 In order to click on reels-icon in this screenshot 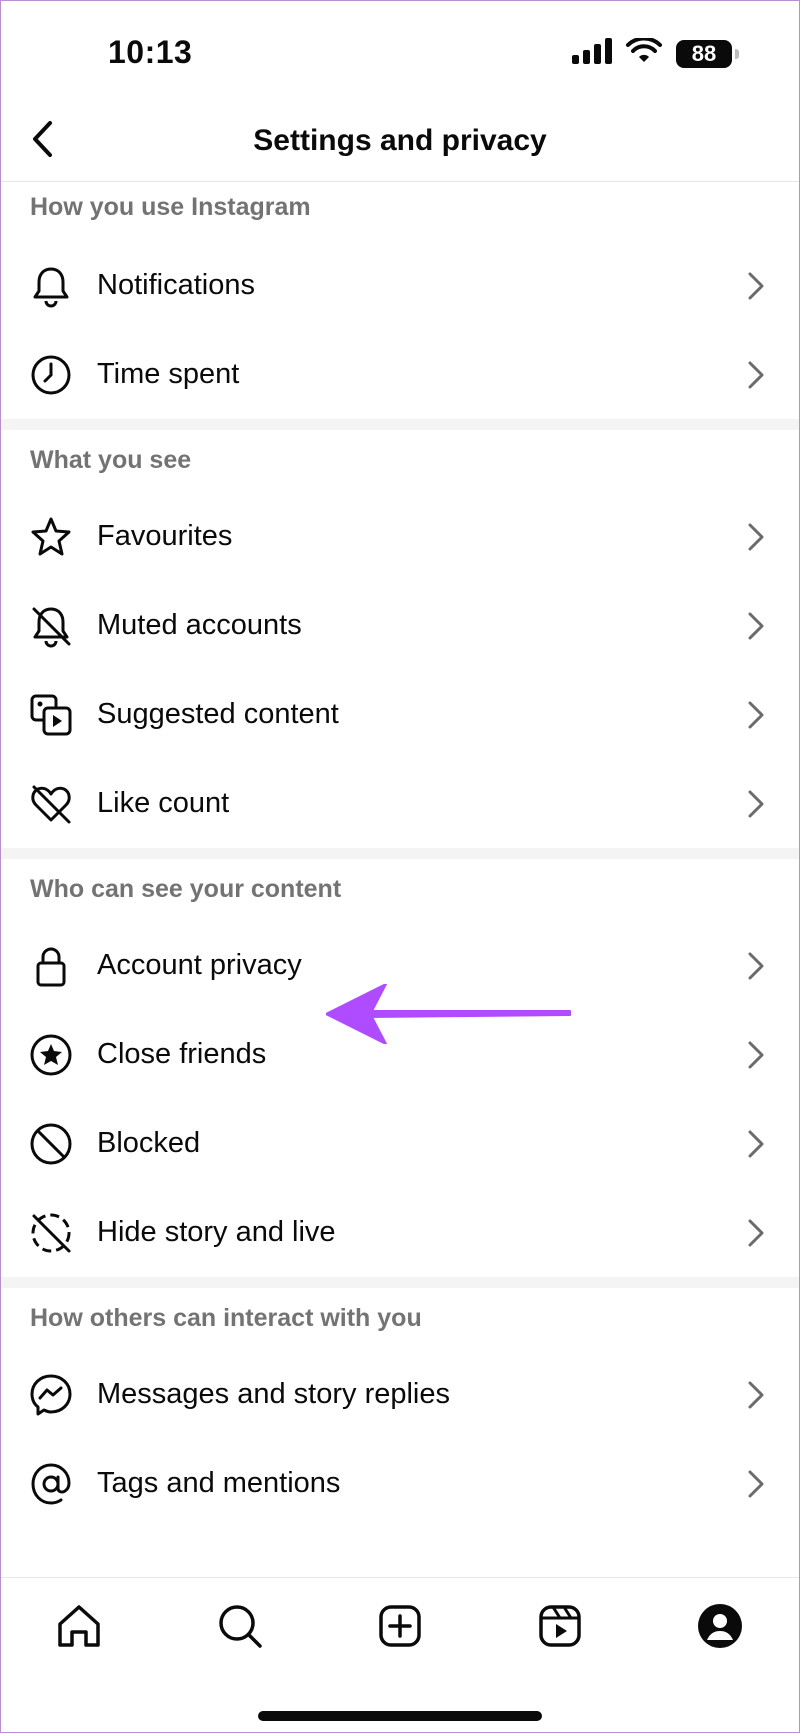, I will do `click(560, 1628)`.